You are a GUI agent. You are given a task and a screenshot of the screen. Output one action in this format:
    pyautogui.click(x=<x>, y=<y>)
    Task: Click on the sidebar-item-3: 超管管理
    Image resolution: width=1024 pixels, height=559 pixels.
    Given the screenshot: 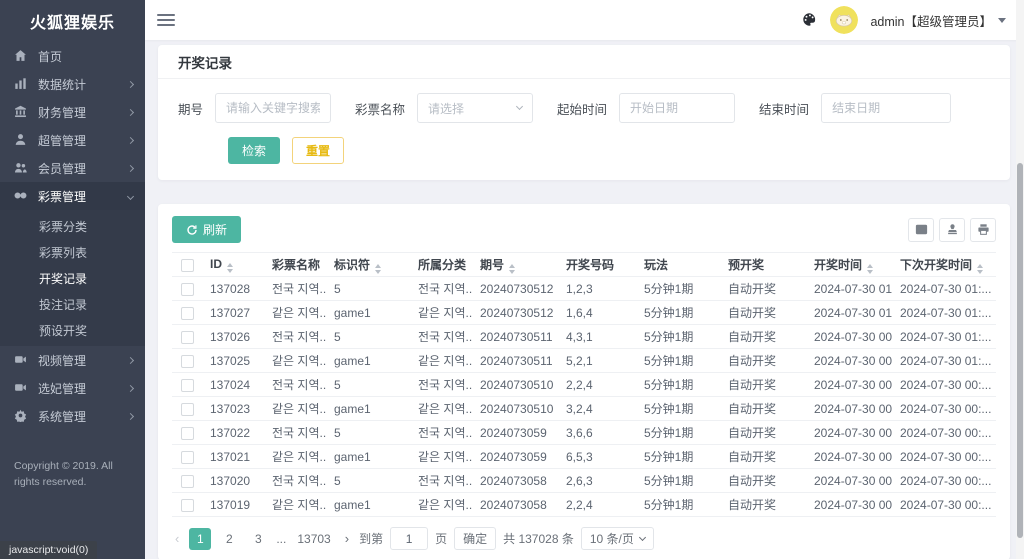 What is the action you would take?
    pyautogui.click(x=72, y=140)
    